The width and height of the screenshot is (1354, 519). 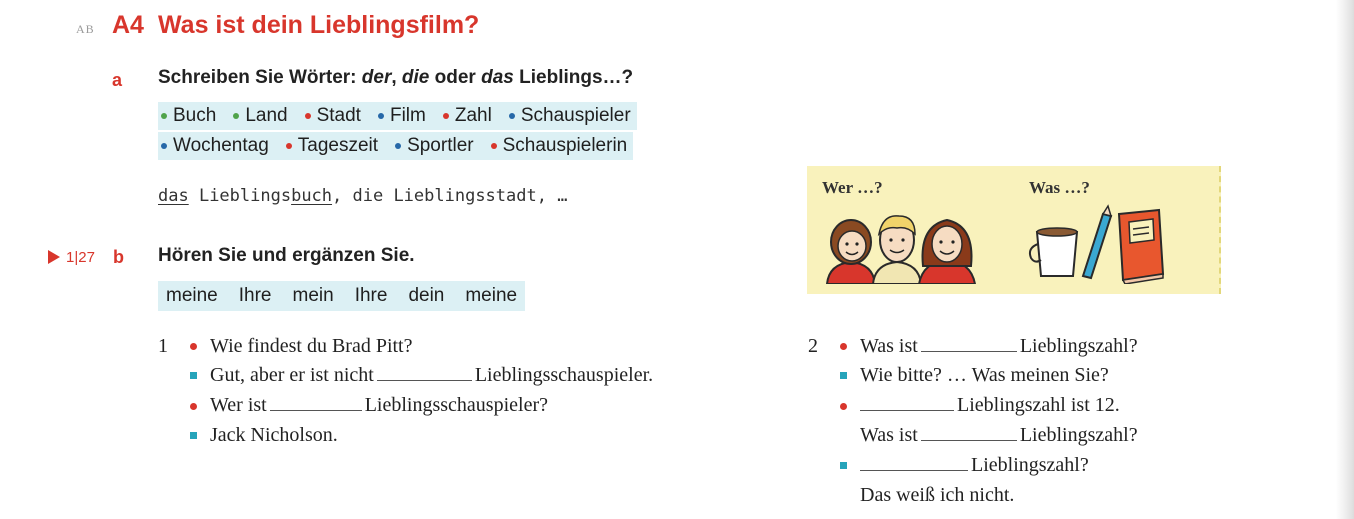 I want to click on word-chips-row-2: Wochentag Tageszeit Sportler Schauspielerin, so click(x=396, y=146).